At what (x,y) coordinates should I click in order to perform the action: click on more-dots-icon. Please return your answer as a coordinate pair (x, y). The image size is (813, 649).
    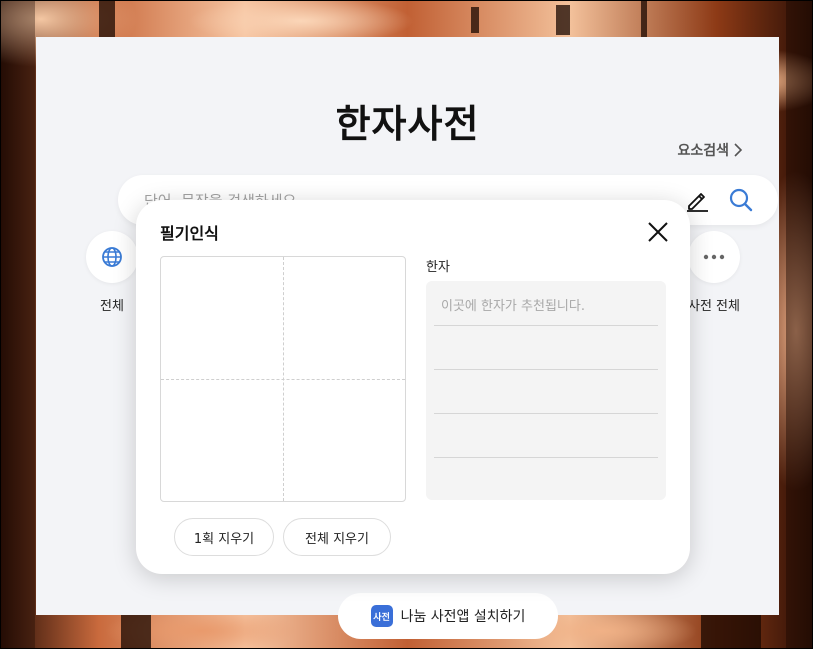
    Looking at the image, I should click on (714, 257).